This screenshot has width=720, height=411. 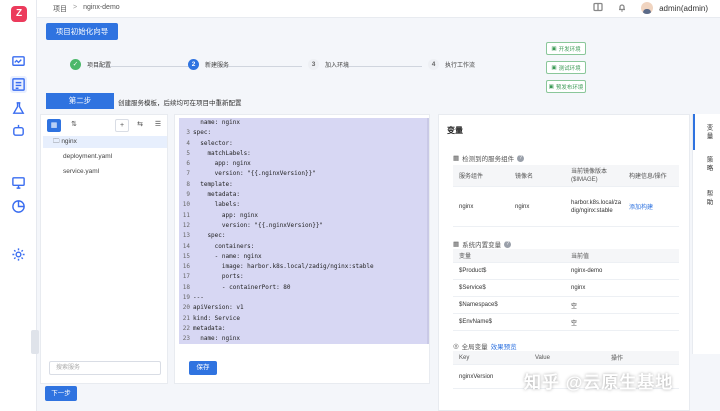 I want to click on table-header: Key Value 操作, so click(x=566, y=358).